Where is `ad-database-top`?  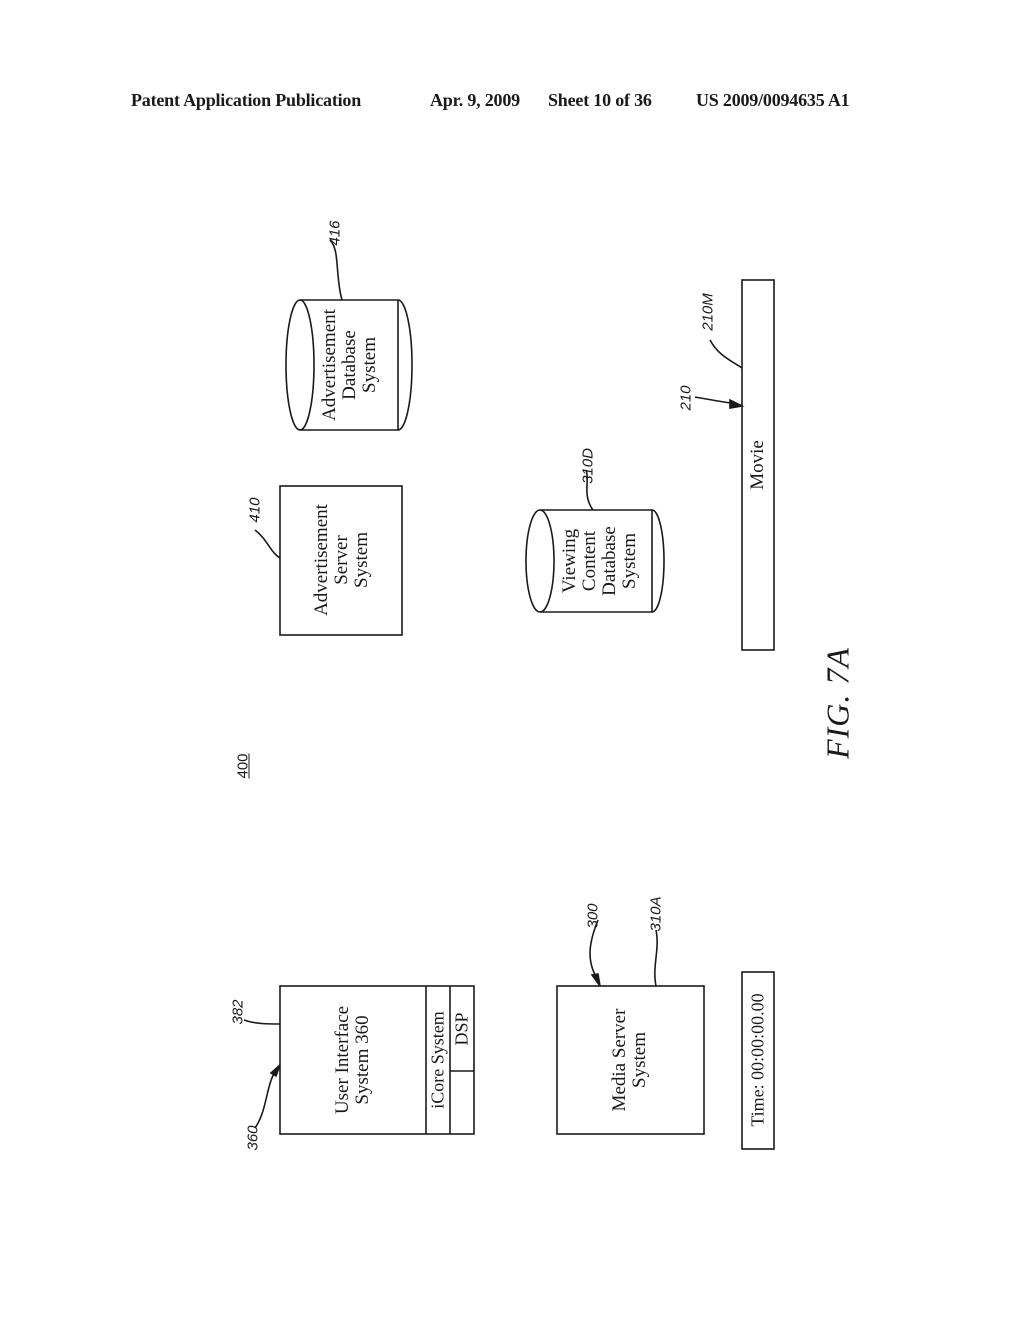
ad-database-top is located at coordinates (300, 365).